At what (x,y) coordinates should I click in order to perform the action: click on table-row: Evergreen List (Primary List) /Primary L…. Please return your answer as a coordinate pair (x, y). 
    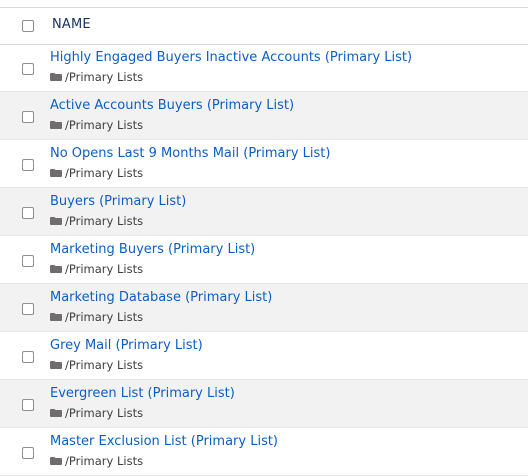
    Looking at the image, I should click on (264, 404).